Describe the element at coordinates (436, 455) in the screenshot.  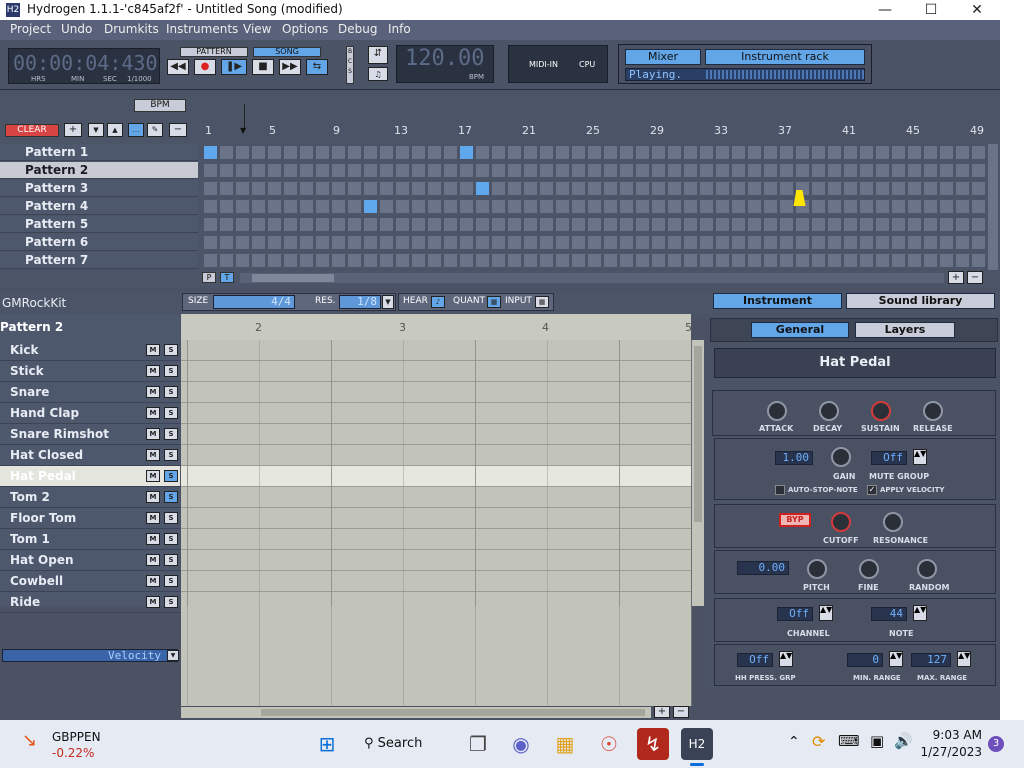
I see `pattern-grid-row` at that location.